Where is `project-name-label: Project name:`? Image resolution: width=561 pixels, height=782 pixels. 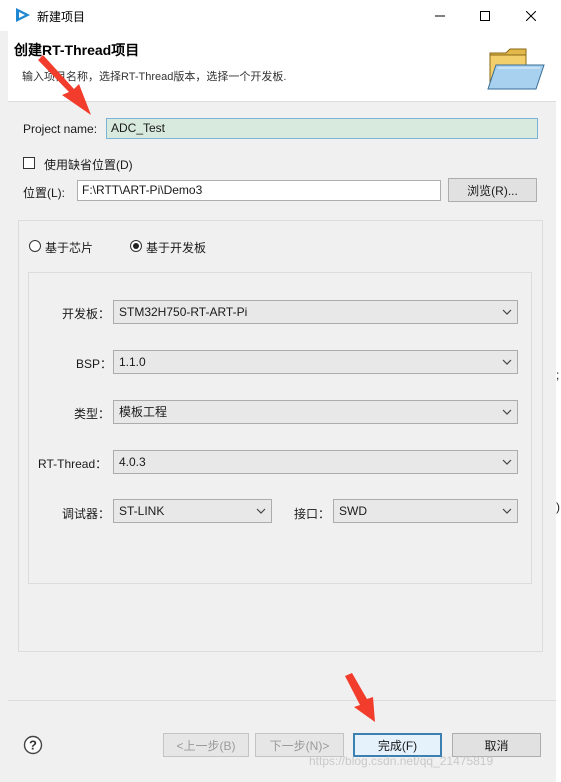
project-name-label: Project name: is located at coordinates (60, 129).